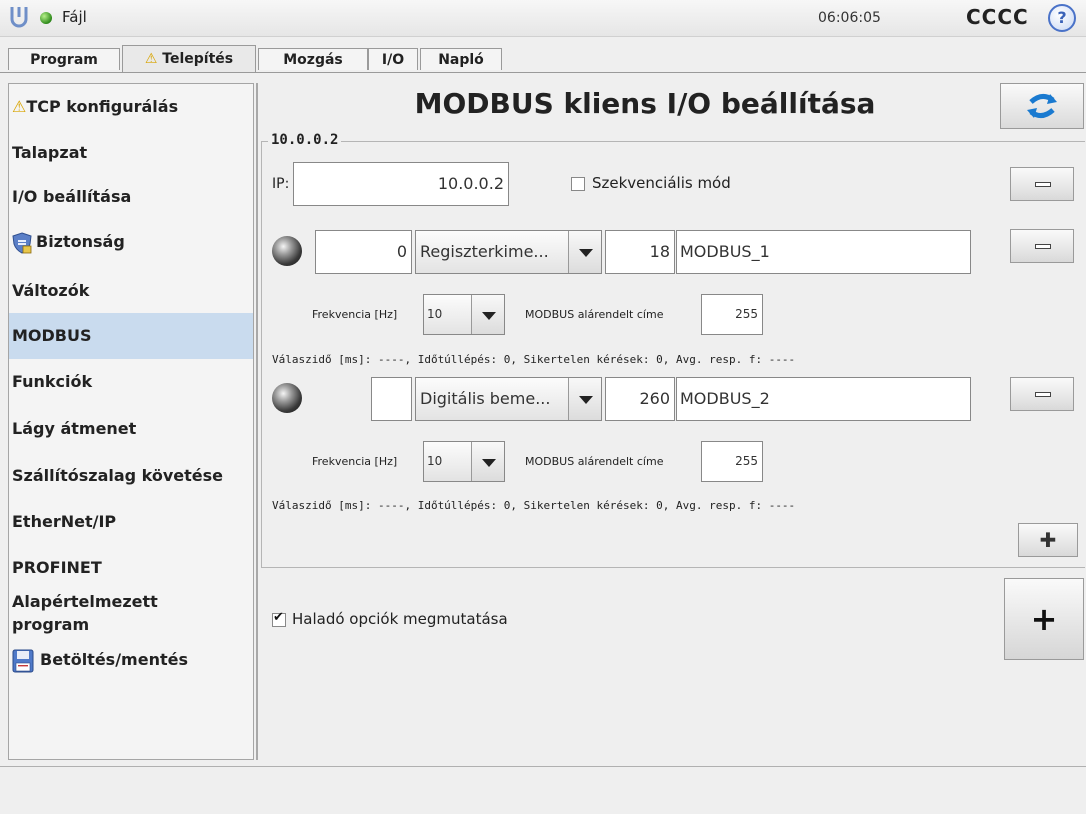 The height and width of the screenshot is (814, 1086). What do you see at coordinates (823, 399) in the screenshot?
I see `signal-name-field: MODBUS_2` at bounding box center [823, 399].